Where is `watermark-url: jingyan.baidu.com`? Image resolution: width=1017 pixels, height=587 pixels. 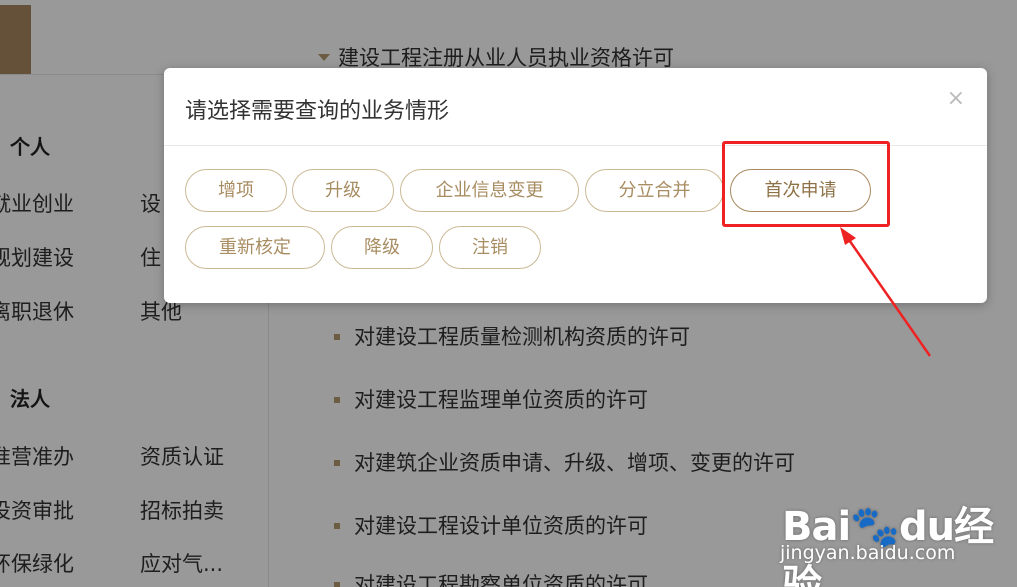 watermark-url: jingyan.baidu.com is located at coordinates (868, 553).